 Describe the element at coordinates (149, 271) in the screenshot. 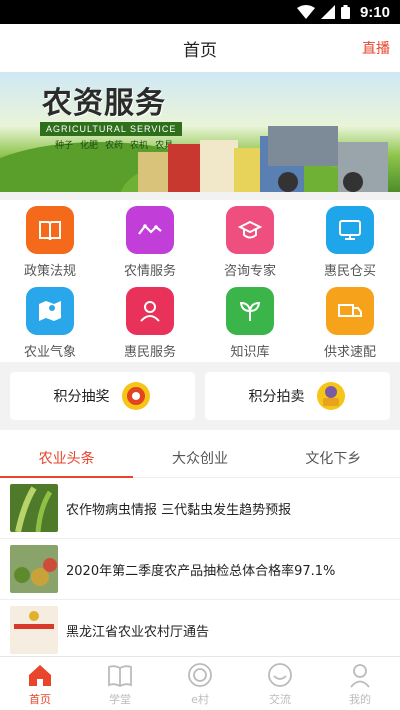

I see `service-label: 农情服务` at that location.